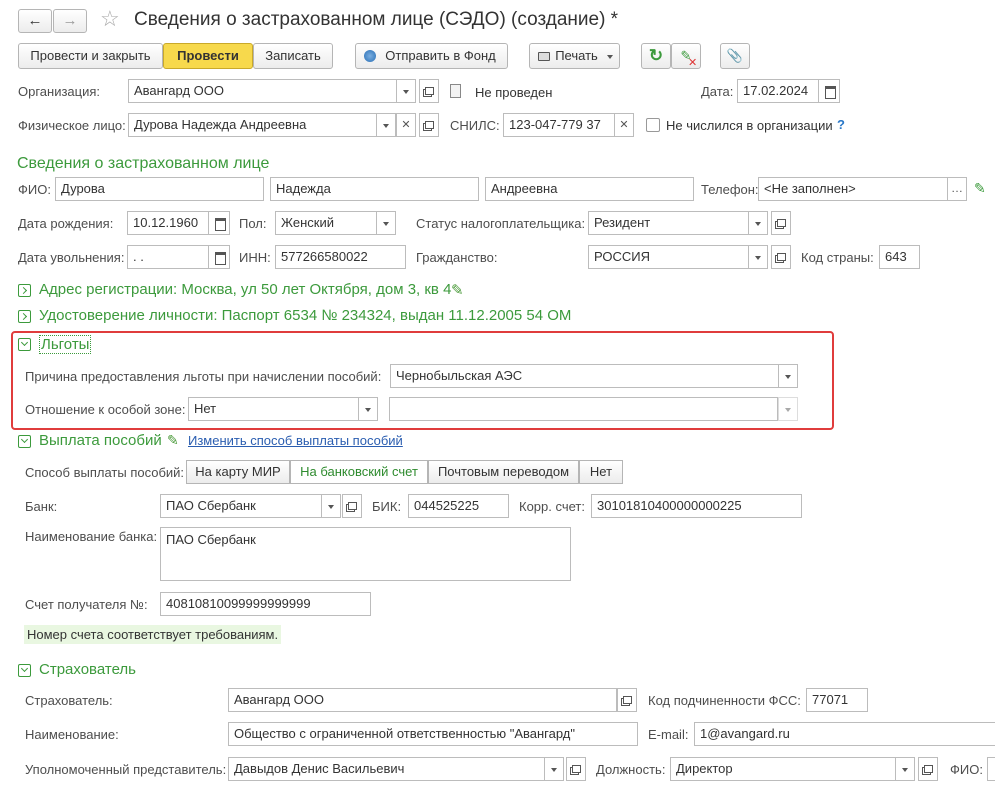  What do you see at coordinates (503, 472) in the screenshot?
I see `method-postal-transfer: Почтовым переводом` at bounding box center [503, 472].